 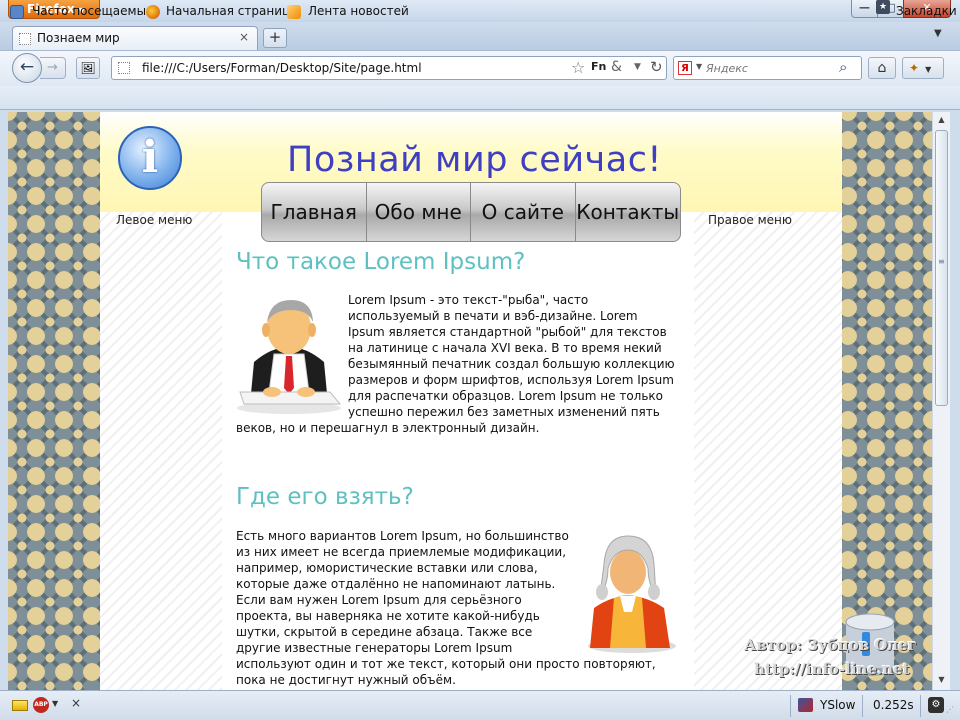 What do you see at coordinates (926, 11) in the screenshot?
I see `bookmarks-menu-button: Закладки` at bounding box center [926, 11].